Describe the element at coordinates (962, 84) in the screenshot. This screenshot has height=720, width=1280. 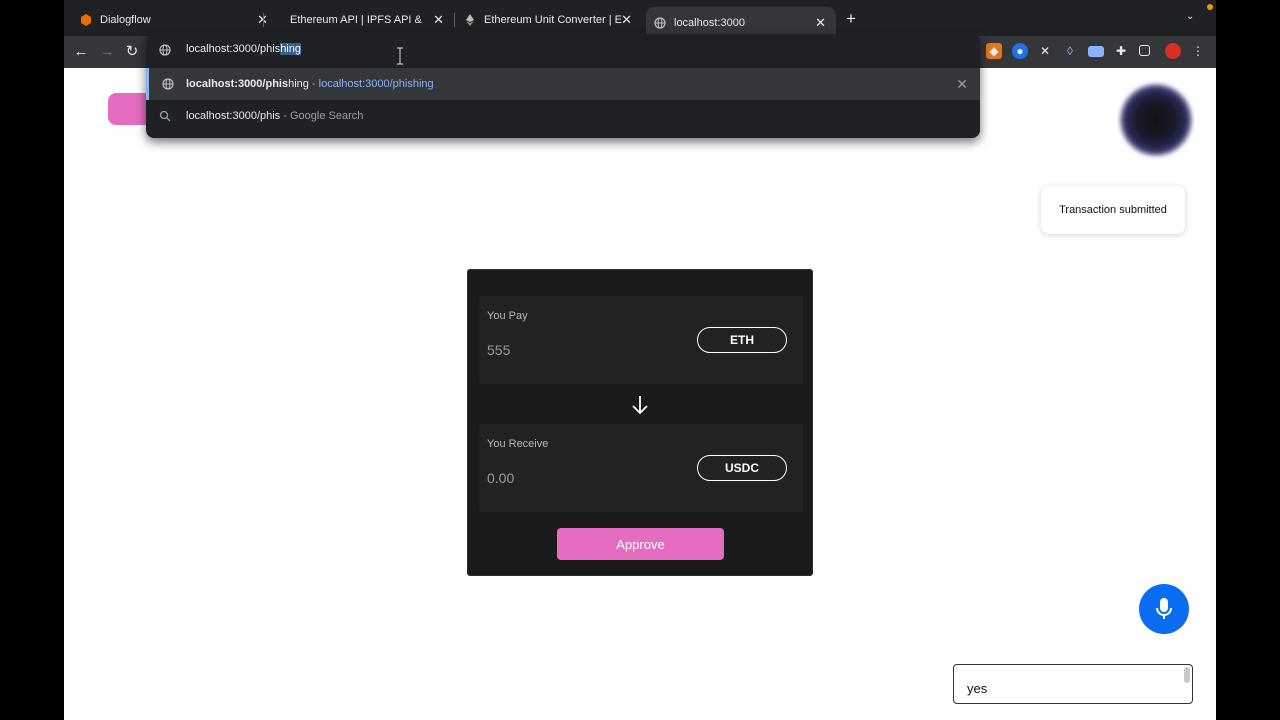
I see `remove-suggestion-icon: ✕` at that location.